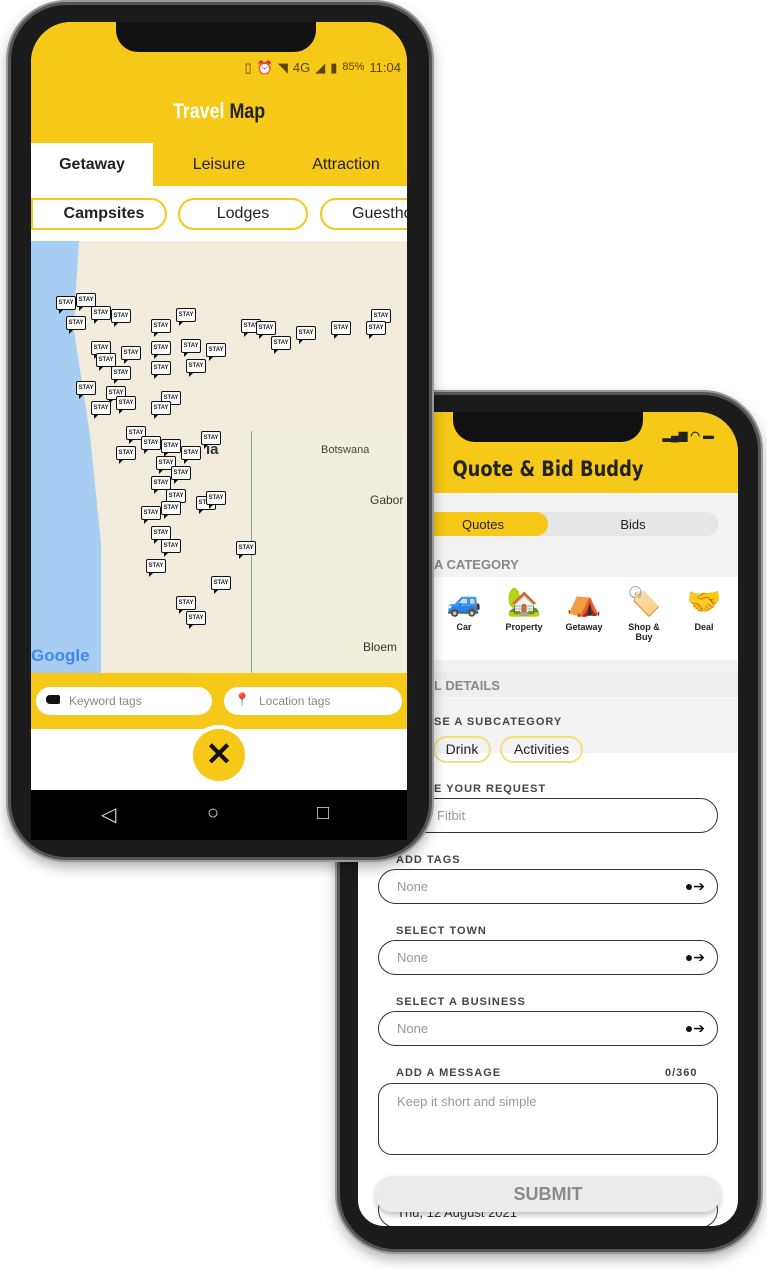  I want to click on back-icon: ◁, so click(108, 814).